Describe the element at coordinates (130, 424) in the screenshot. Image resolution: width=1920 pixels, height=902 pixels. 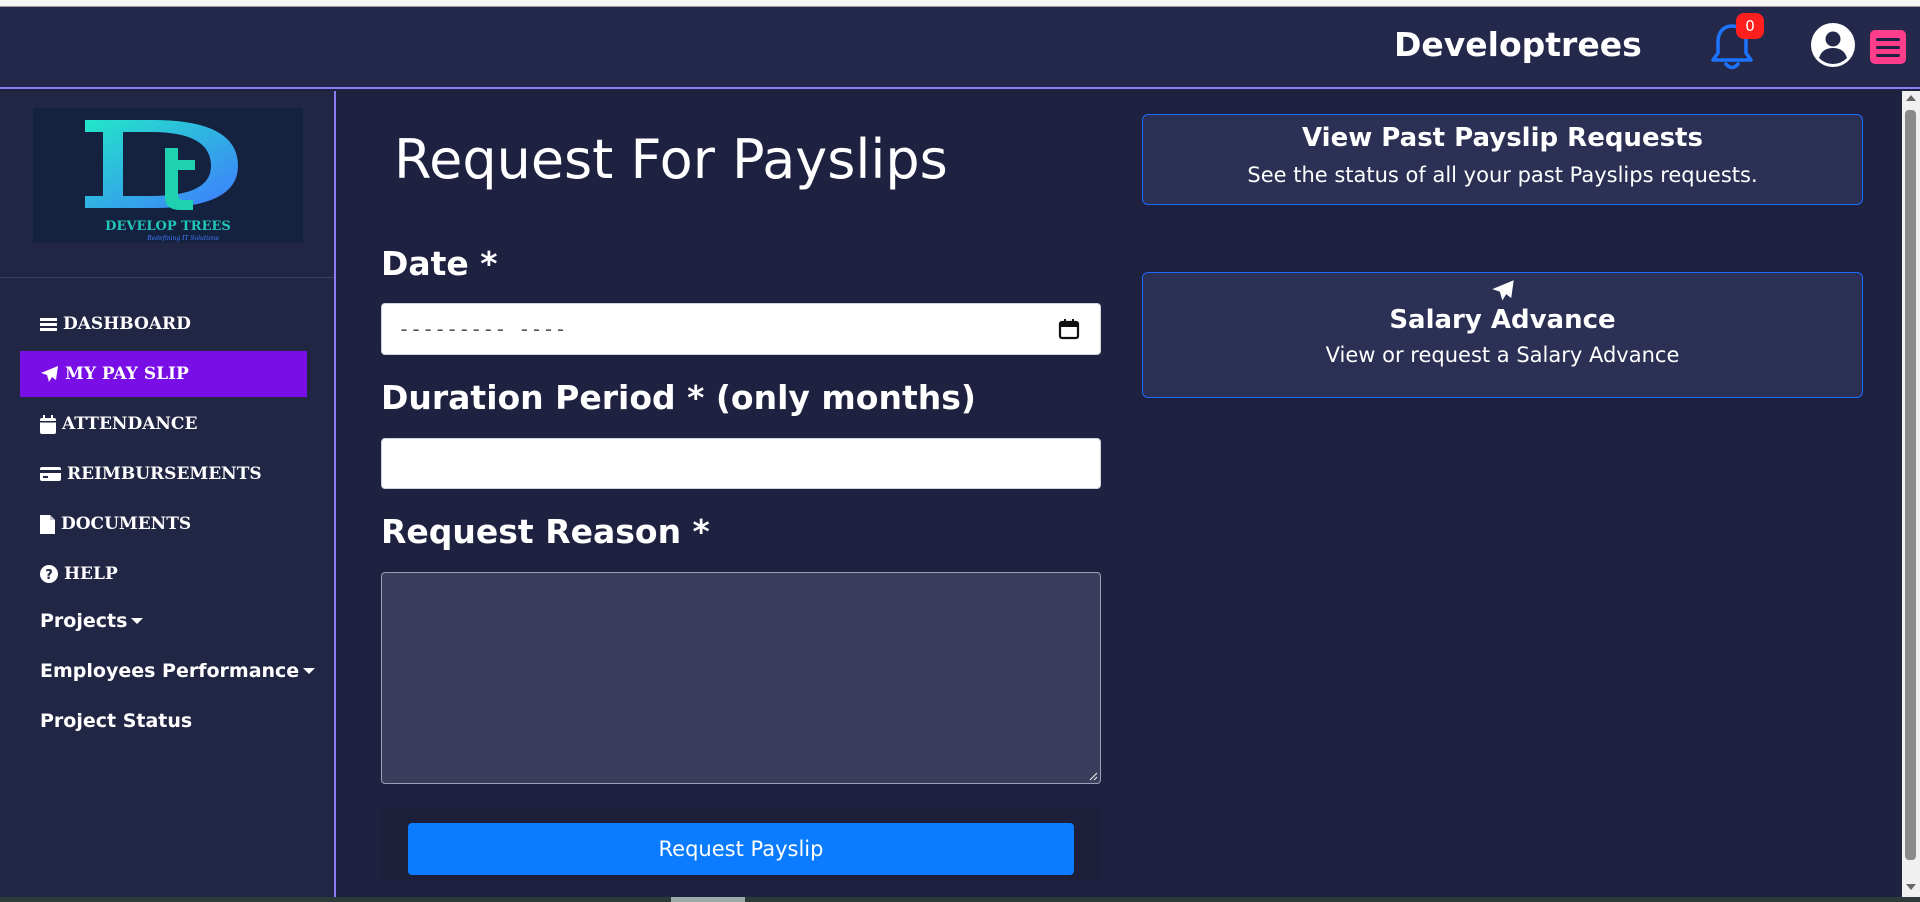
I see `sidebar-item-label: ATTENDANCE` at that location.